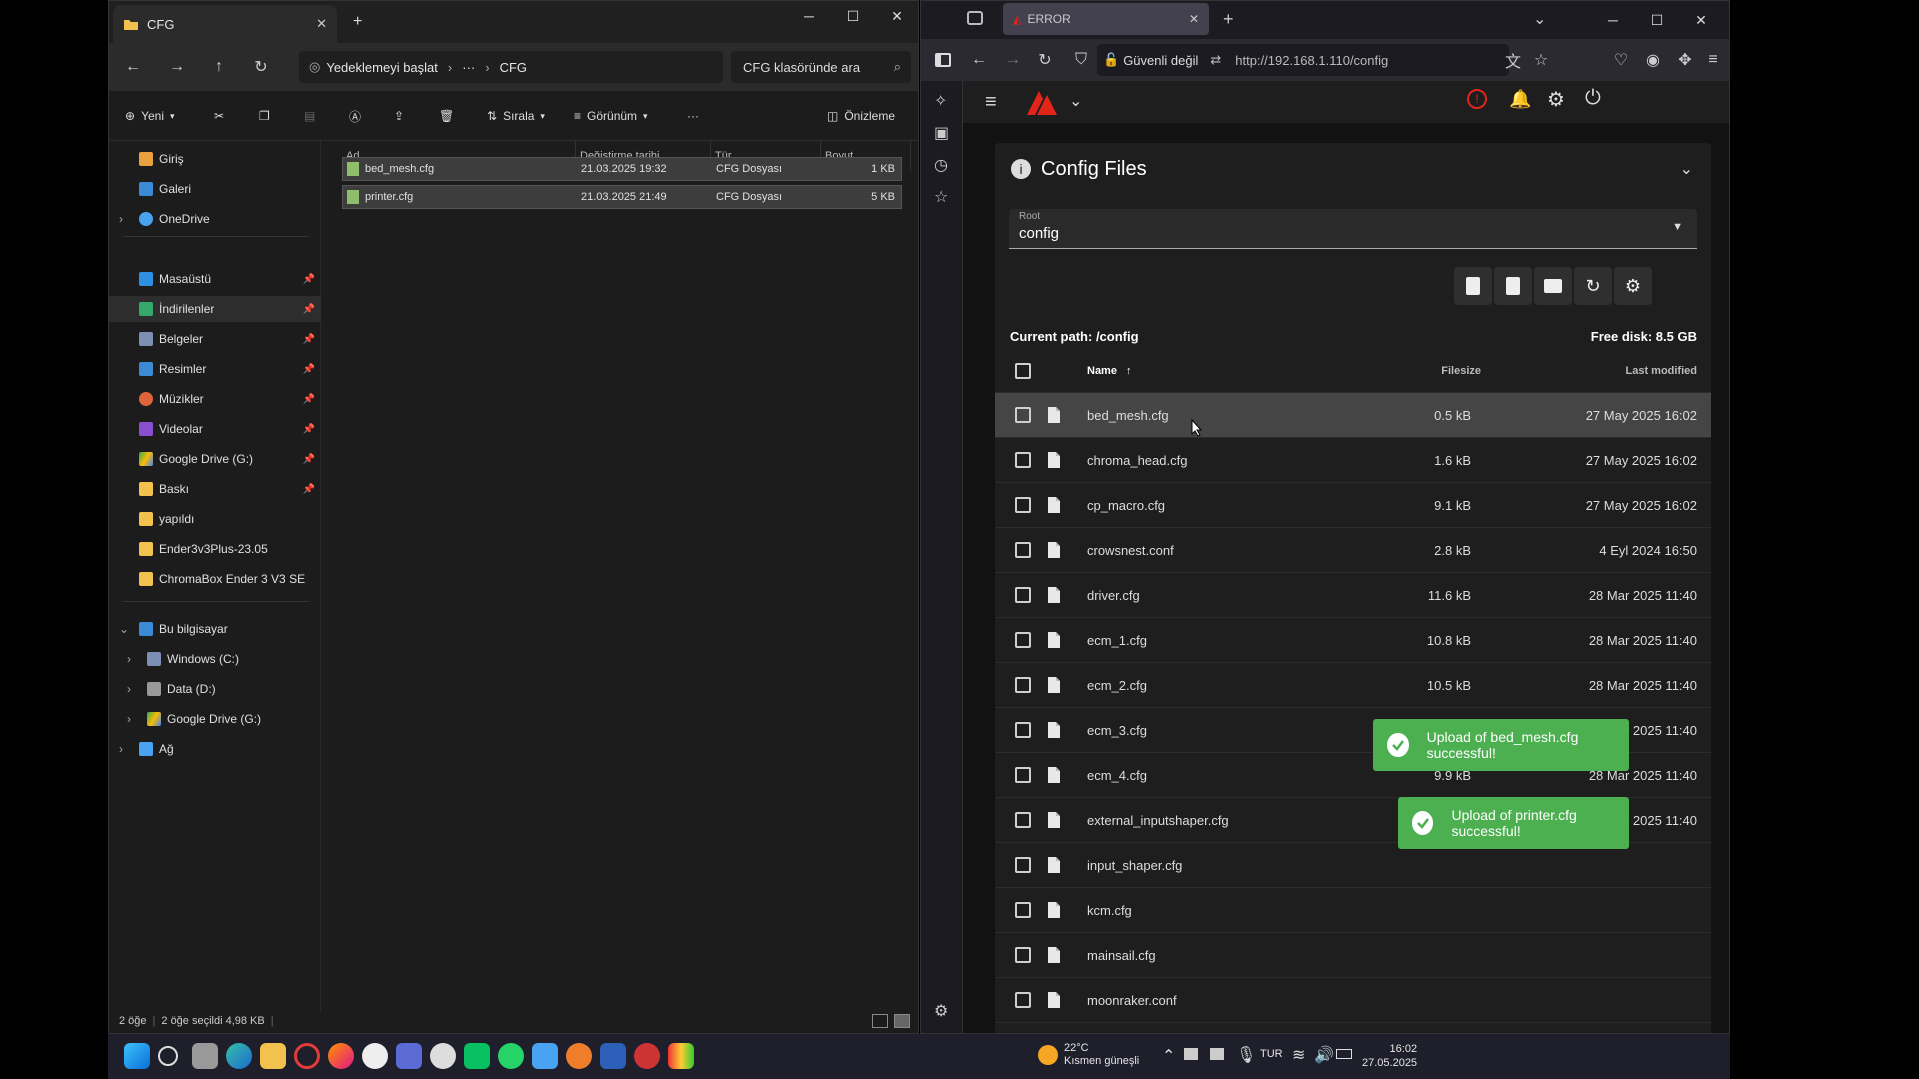 This screenshot has width=1919, height=1079. I want to click on hamburger-icon: ≡, so click(991, 102).